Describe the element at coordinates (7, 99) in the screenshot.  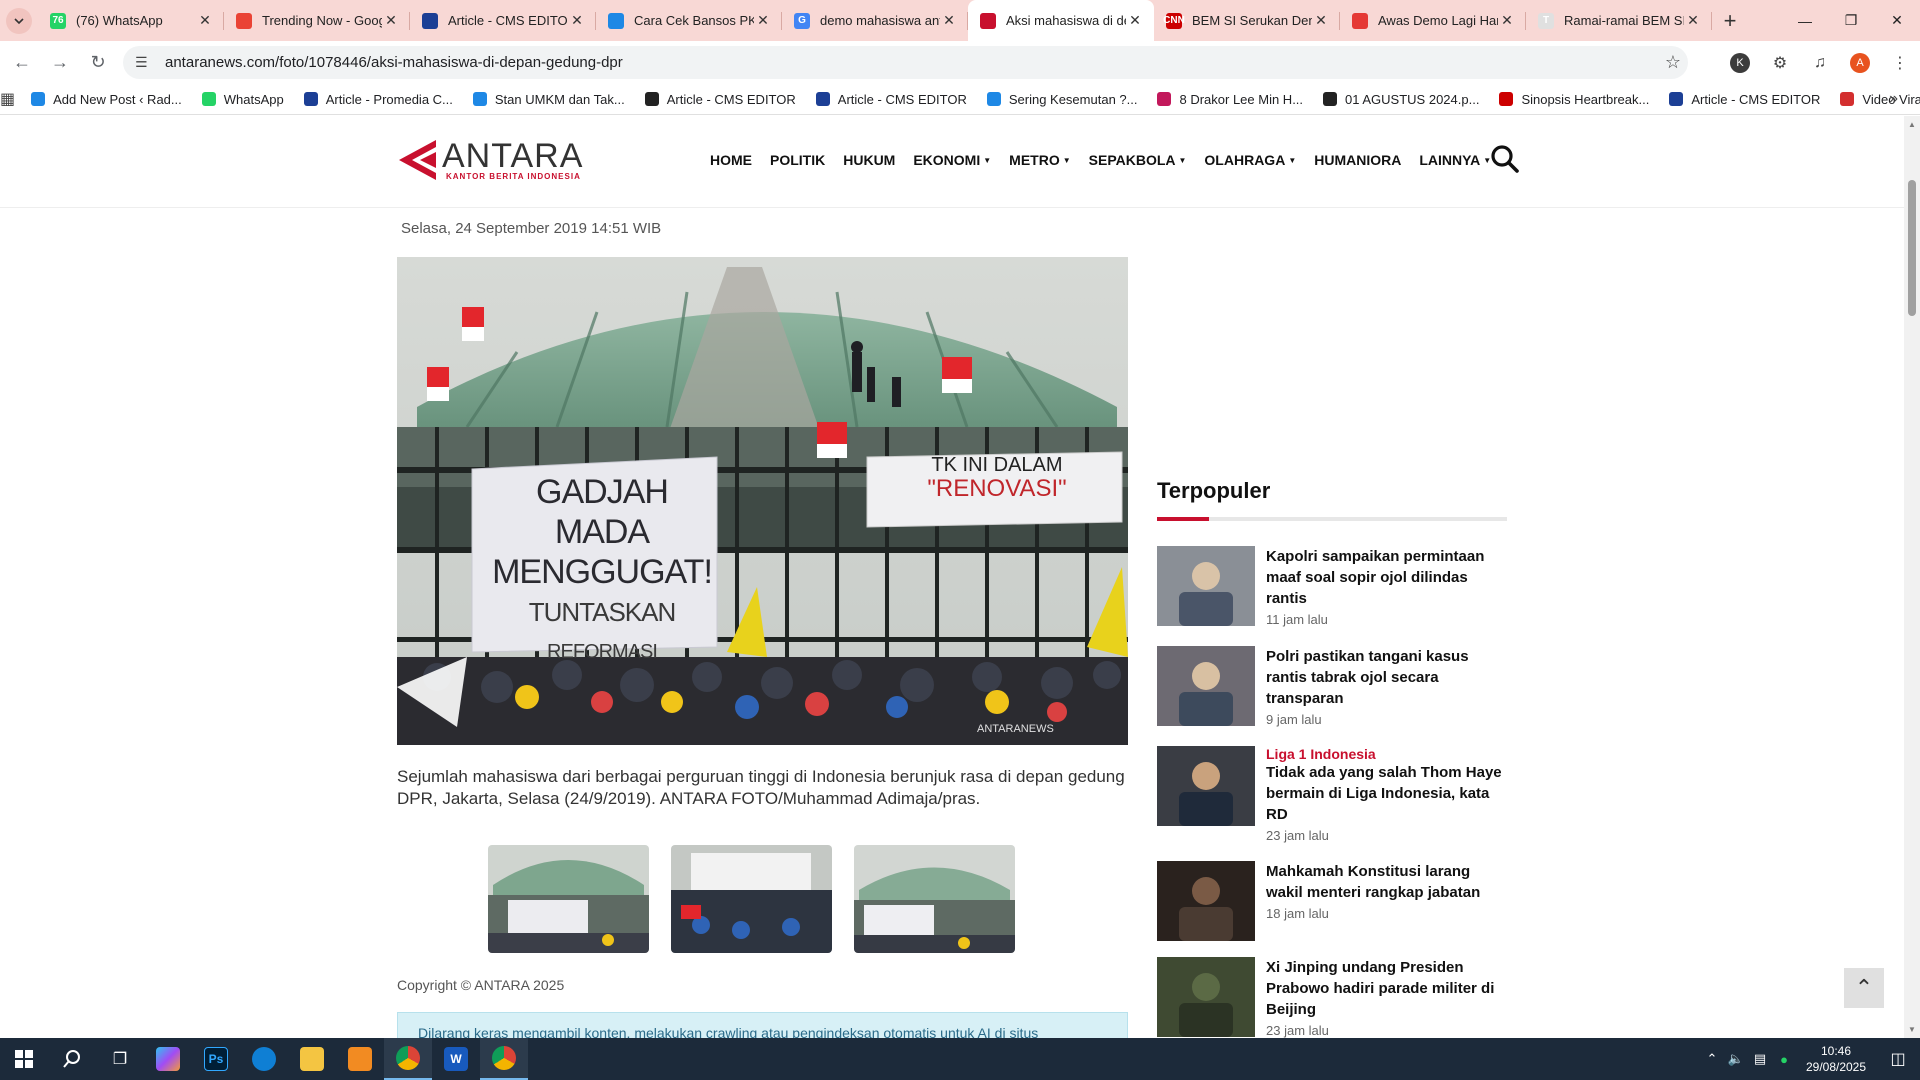
I see `apps-grid-icon: ▦` at that location.